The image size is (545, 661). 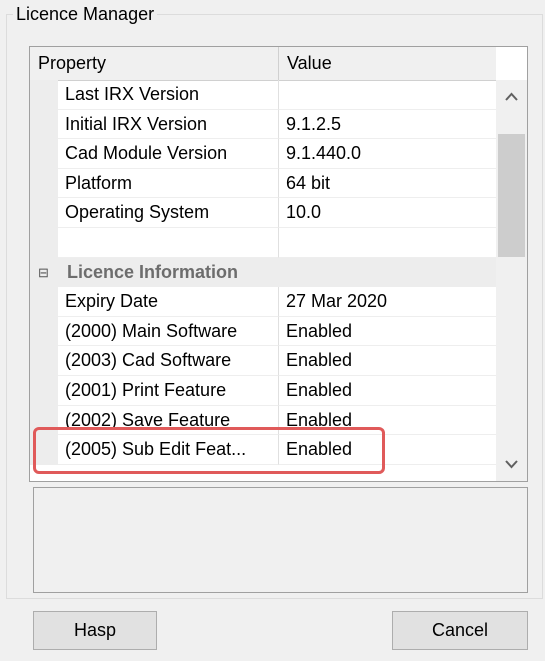 What do you see at coordinates (387, 63) in the screenshot?
I see `column-header-value: Value` at bounding box center [387, 63].